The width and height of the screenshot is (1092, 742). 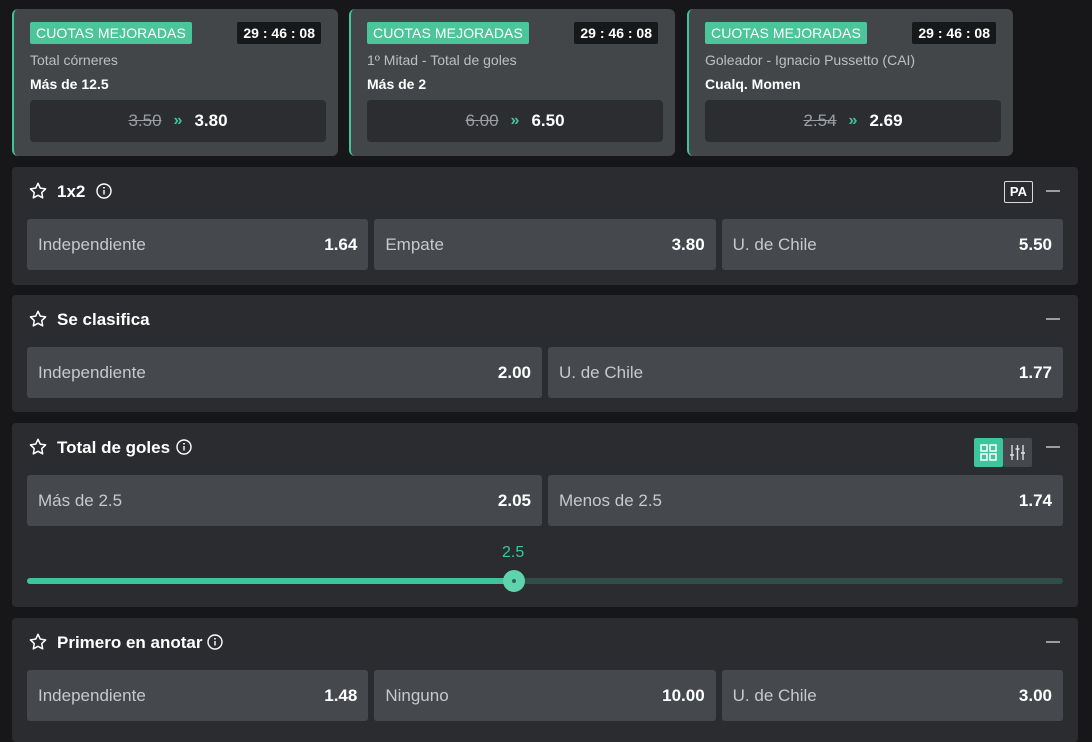 What do you see at coordinates (1035, 500) in the screenshot?
I see `selection-odd: 1.74` at bounding box center [1035, 500].